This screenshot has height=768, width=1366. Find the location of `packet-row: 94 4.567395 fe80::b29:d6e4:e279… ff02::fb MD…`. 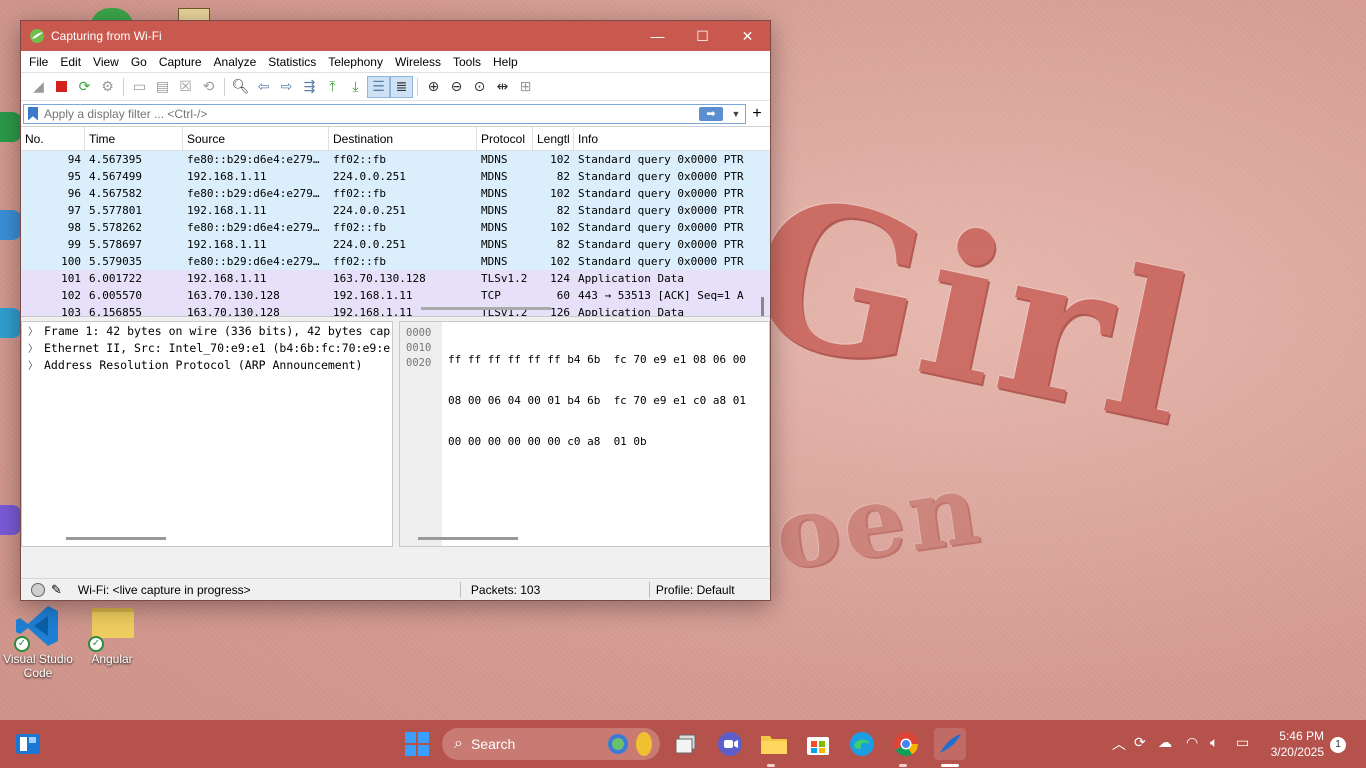

packet-row: 94 4.567395 fe80::b29:d6e4:e279… ff02::fb MD… is located at coordinates (395, 159).